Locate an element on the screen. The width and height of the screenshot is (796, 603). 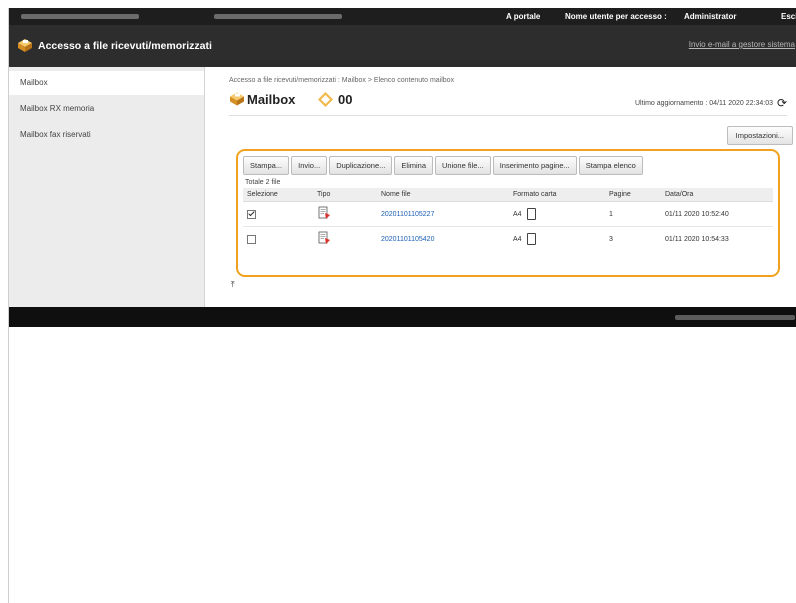
page-count: 1 is located at coordinates (611, 214).